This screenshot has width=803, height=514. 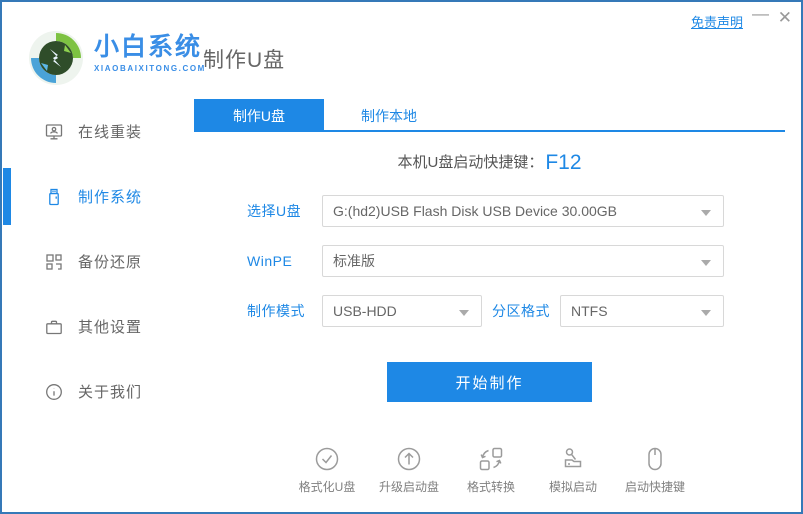 What do you see at coordinates (489, 382) in the screenshot?
I see `start-make-button: 开始制作` at bounding box center [489, 382].